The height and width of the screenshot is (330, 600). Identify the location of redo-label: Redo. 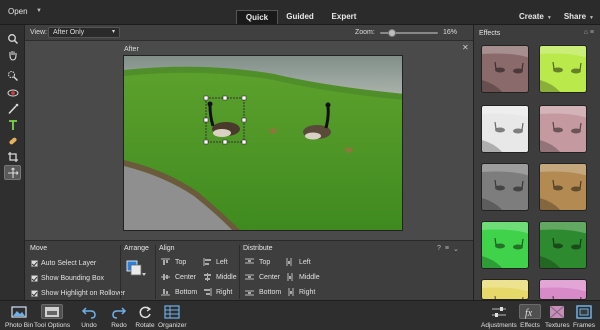
(119, 325).